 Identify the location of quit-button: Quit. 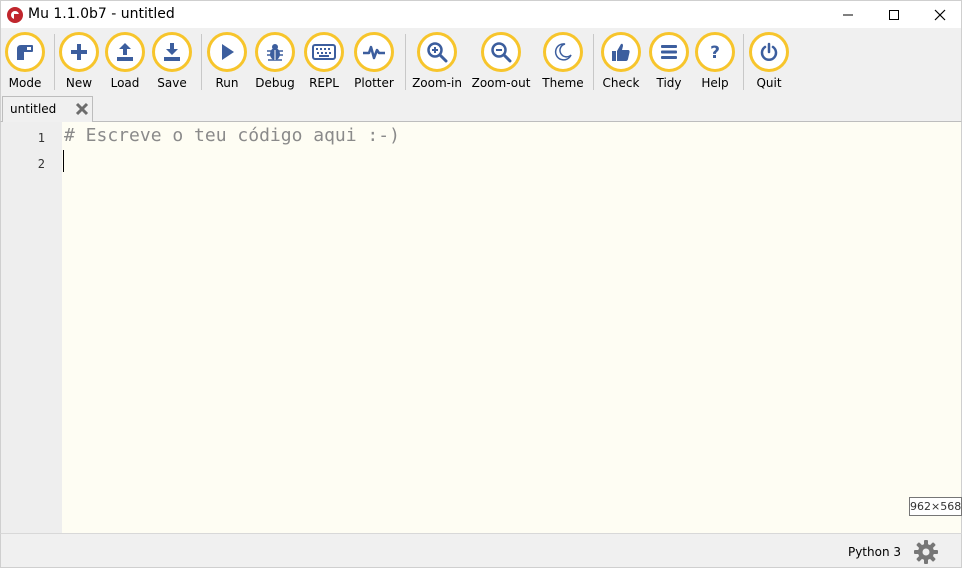
(769, 63).